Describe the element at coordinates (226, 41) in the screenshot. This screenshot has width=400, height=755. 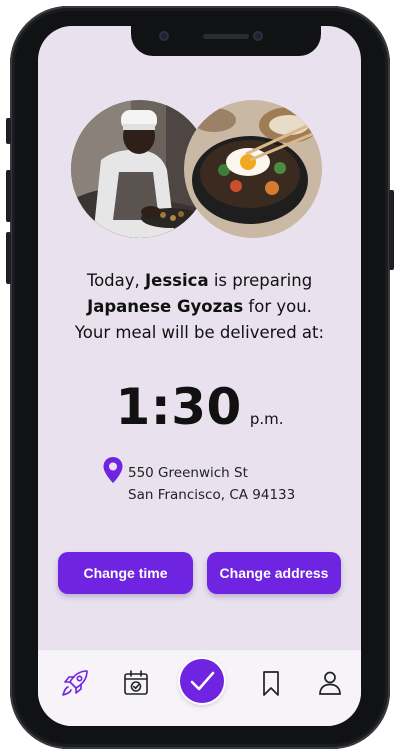
I see `phone-notch` at that location.